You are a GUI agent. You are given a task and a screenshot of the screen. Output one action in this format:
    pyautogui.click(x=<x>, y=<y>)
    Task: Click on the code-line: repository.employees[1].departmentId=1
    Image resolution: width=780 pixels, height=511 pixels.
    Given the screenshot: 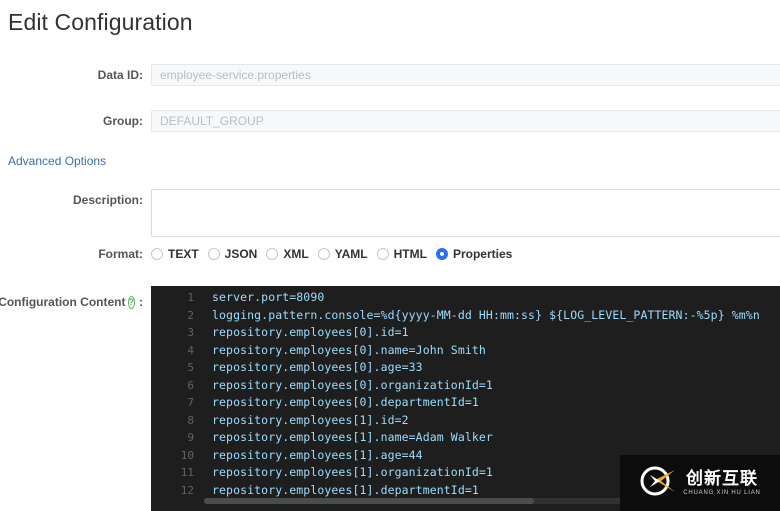 What is the action you would take?
    pyautogui.click(x=345, y=489)
    